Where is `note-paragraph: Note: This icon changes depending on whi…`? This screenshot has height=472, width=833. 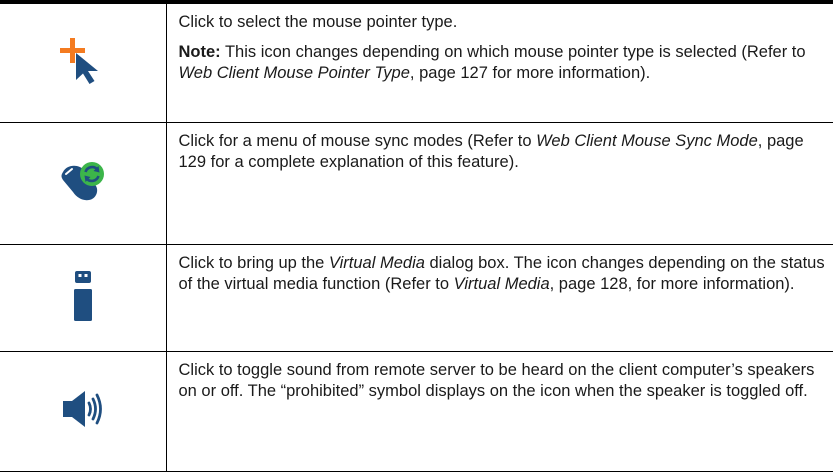 note-paragraph: Note: This icon changes depending on whi… is located at coordinates (502, 63).